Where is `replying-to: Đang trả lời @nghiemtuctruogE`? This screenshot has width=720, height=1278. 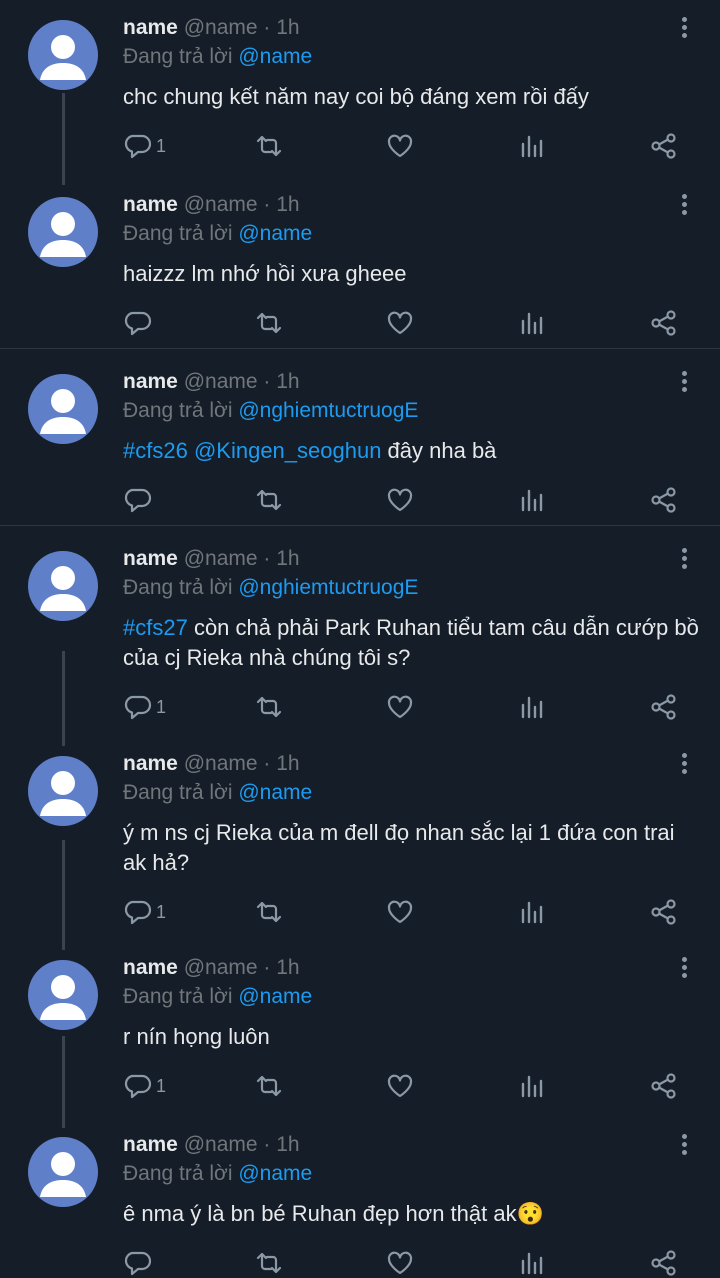
replying-to: Đang trả lời @nghiemtuctruogE is located at coordinates (270, 411).